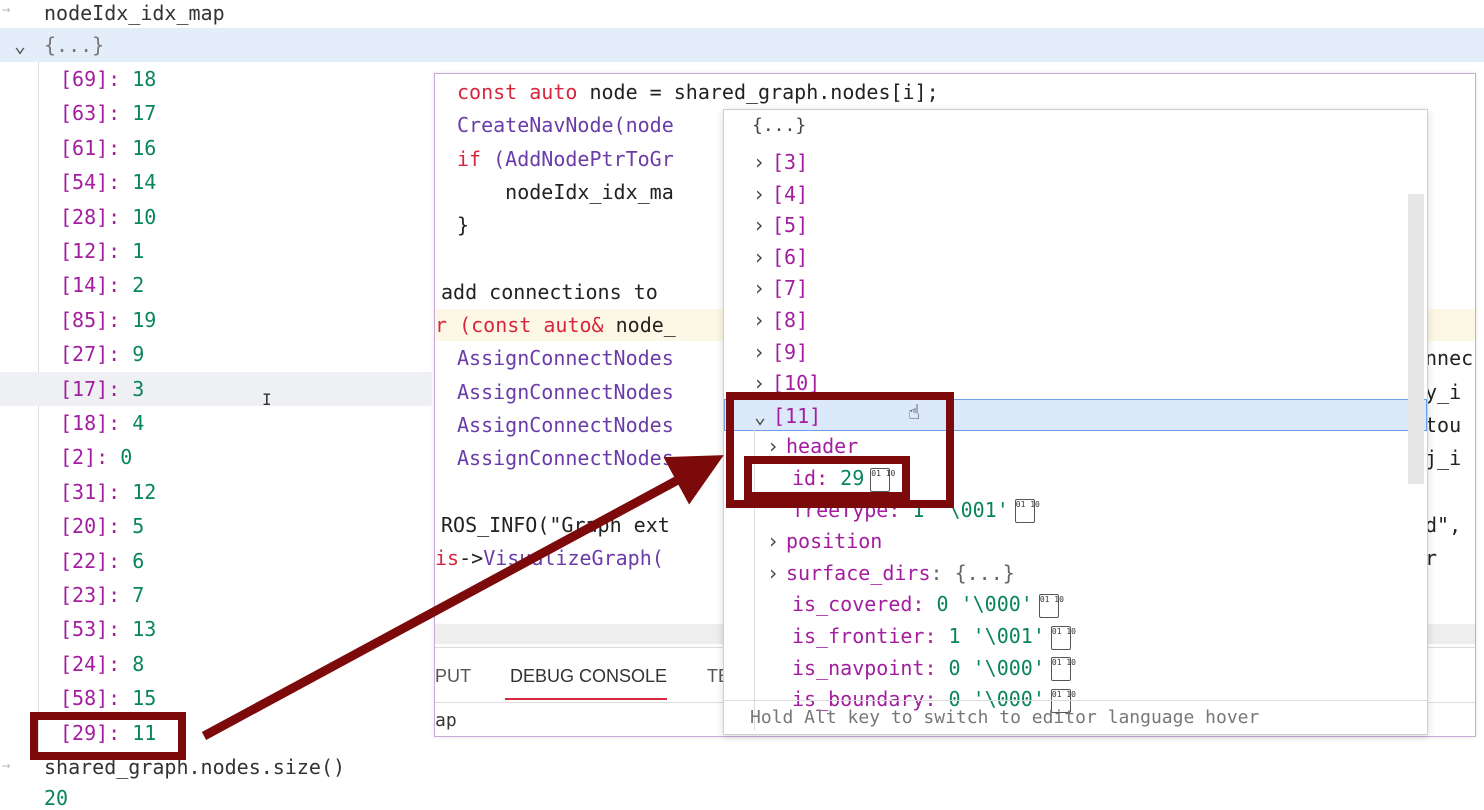 This screenshot has height=810, width=1484. Describe the element at coordinates (462, 597) in the screenshot. I see `annotation-arrow` at that location.